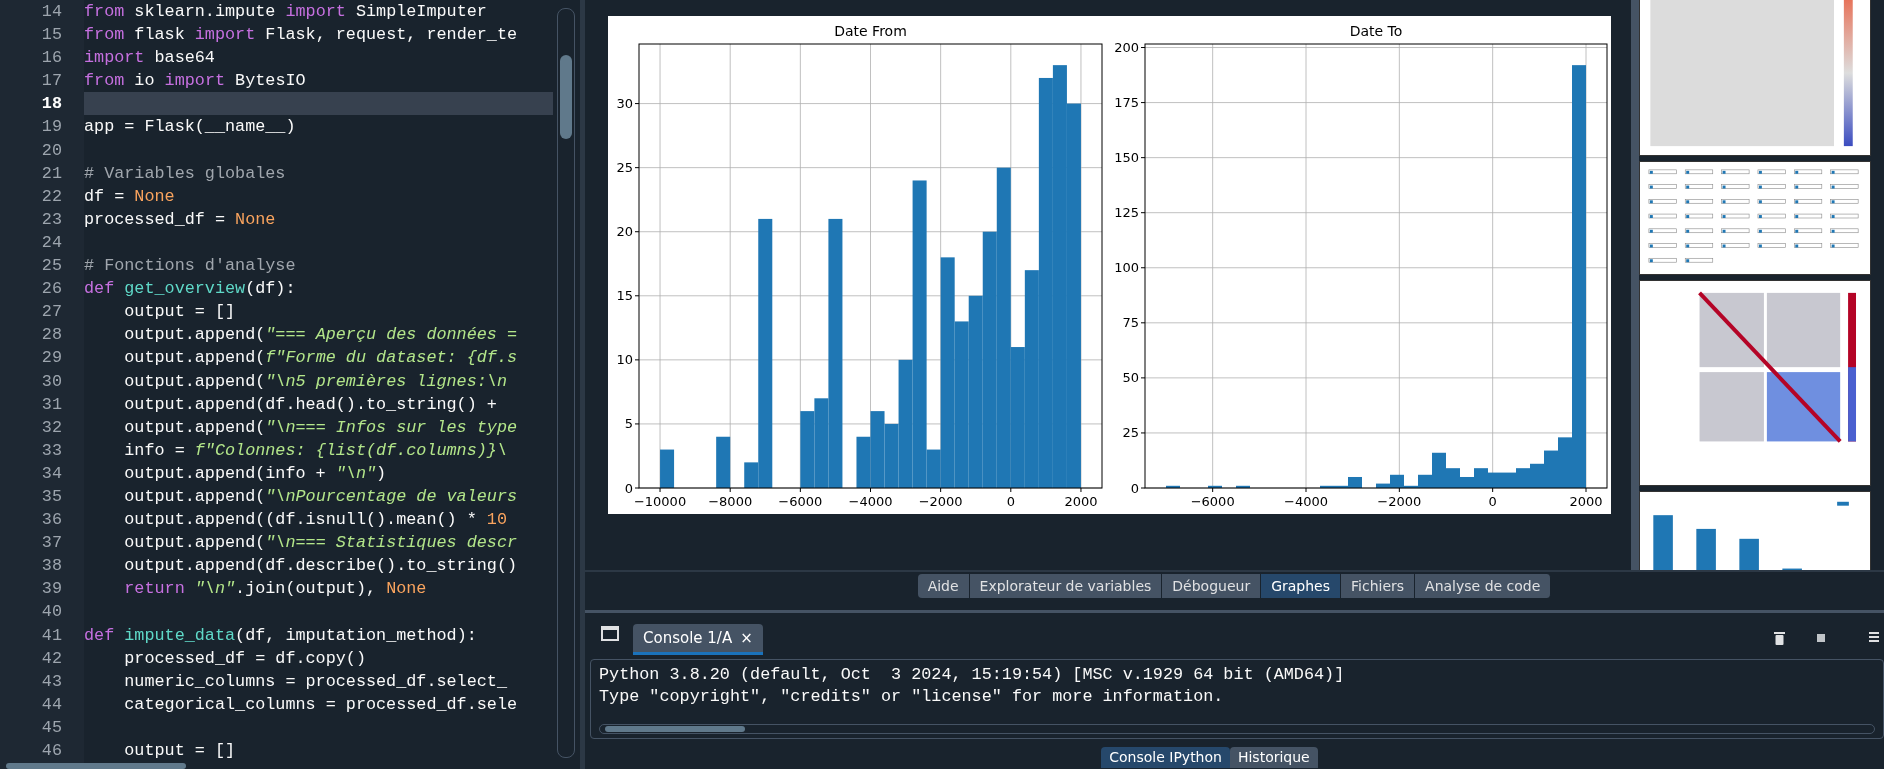  I want to click on line-number: 39, so click(51, 589).